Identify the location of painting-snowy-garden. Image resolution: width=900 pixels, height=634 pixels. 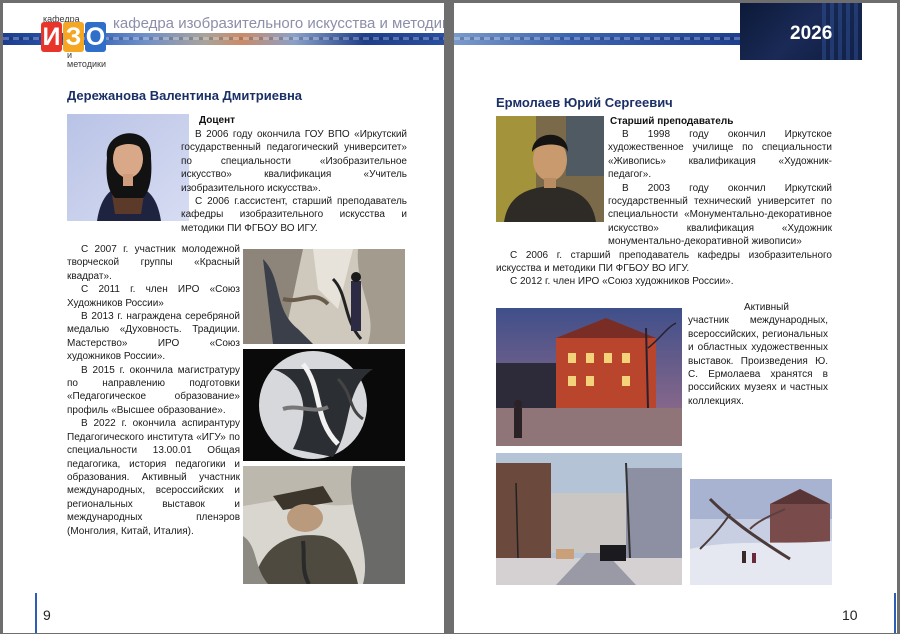
(761, 532).